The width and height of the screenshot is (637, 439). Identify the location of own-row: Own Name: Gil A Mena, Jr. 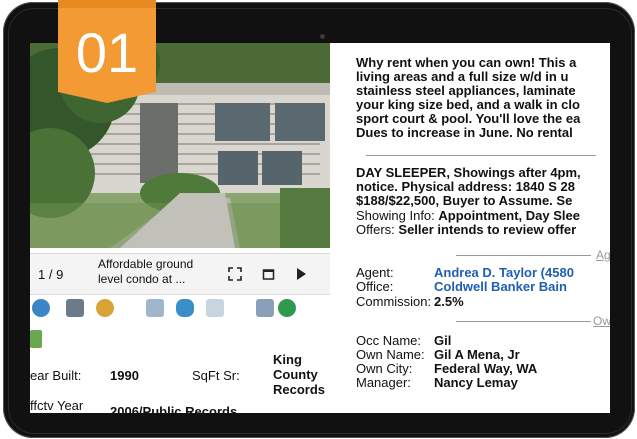
(438, 354).